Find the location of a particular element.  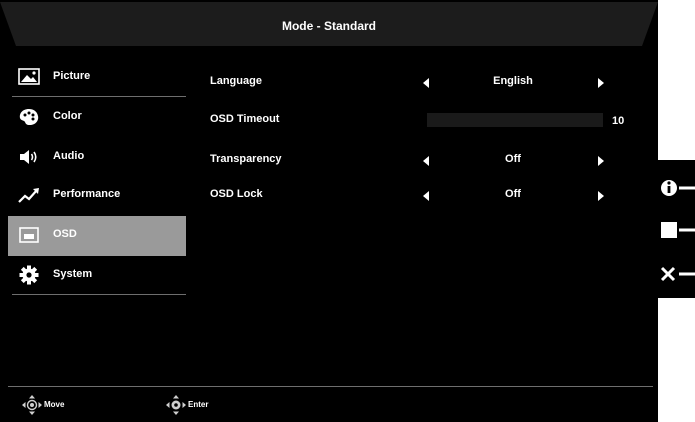

sidebar-item-color: Color is located at coordinates (97, 118).